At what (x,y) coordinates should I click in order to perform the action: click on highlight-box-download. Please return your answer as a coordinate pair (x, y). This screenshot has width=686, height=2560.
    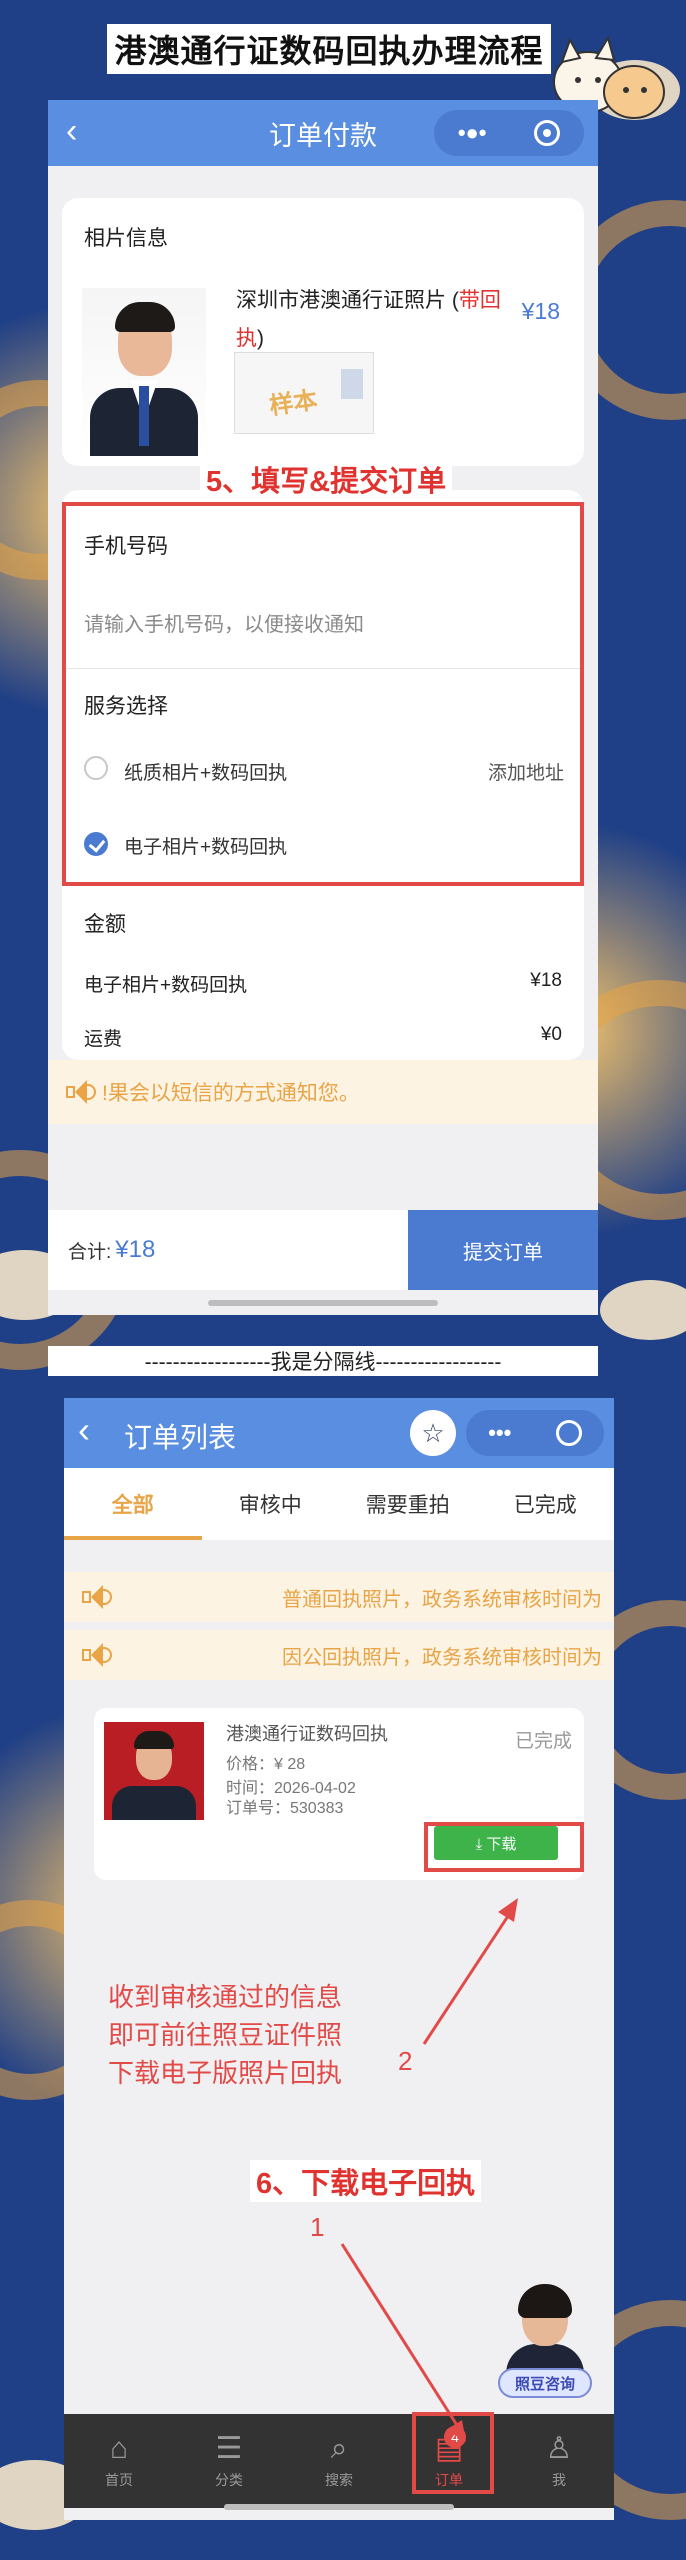
    Looking at the image, I should click on (504, 1847).